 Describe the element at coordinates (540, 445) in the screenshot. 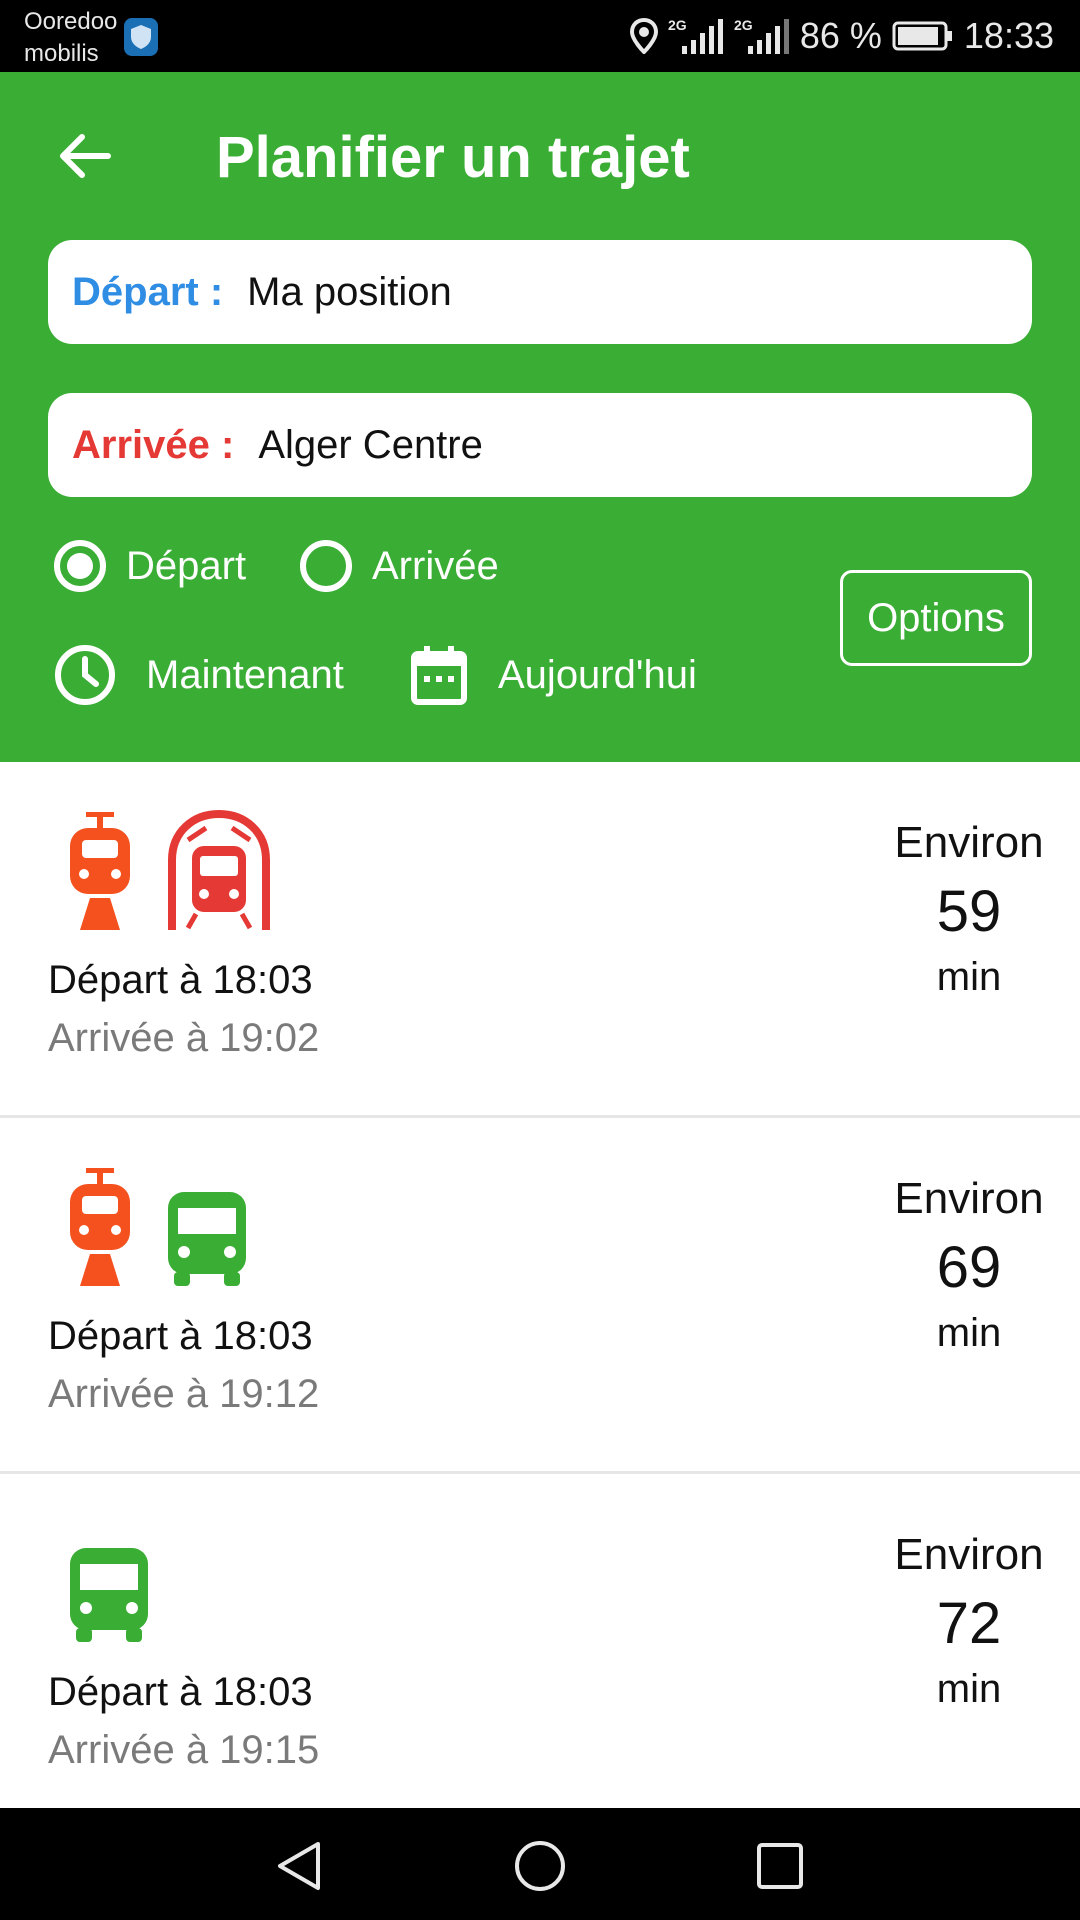

I see `arrivee-field: Arrivée : Alger Centre` at that location.